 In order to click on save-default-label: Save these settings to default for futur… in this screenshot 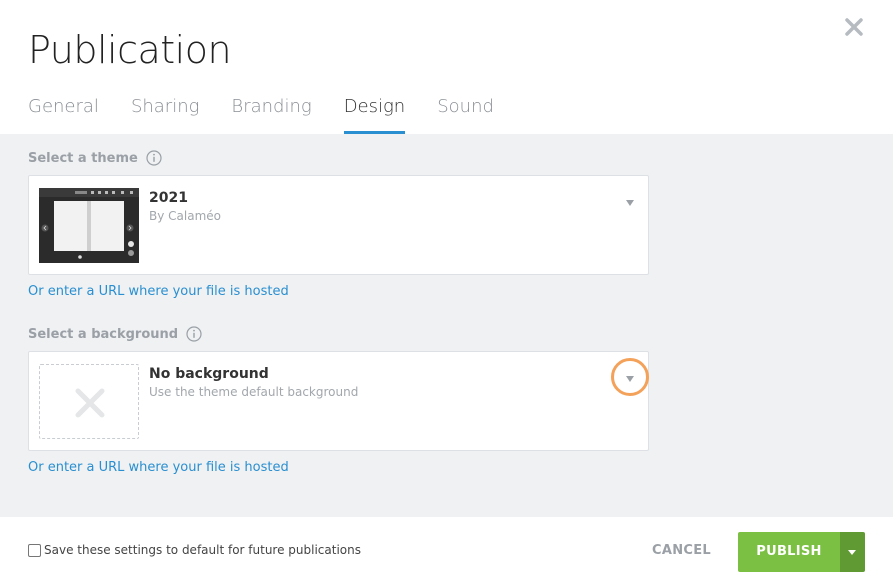, I will do `click(202, 550)`.